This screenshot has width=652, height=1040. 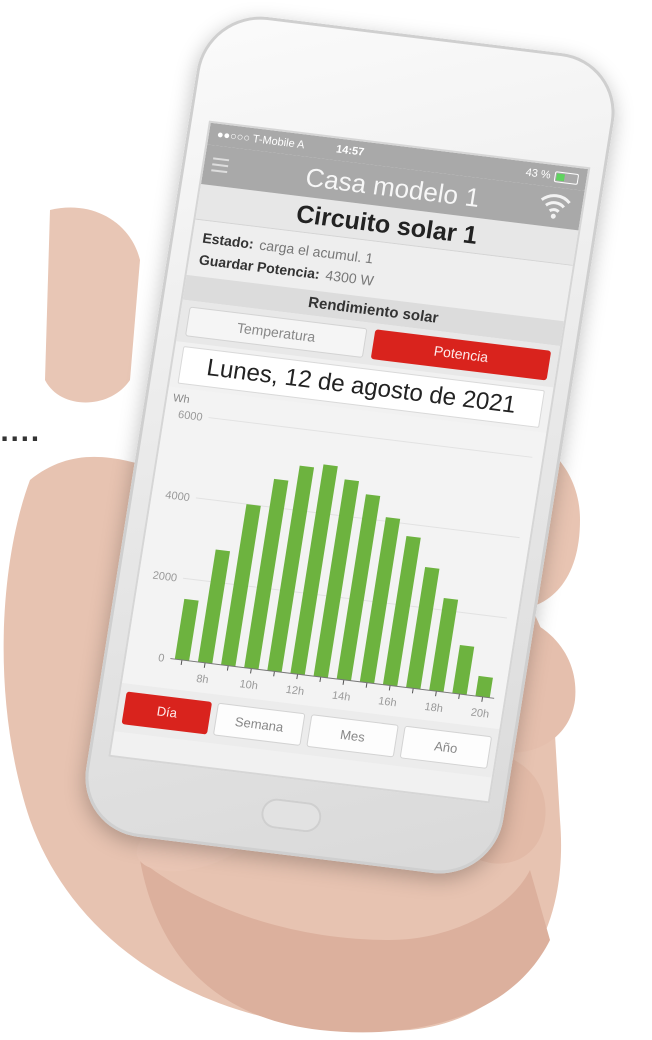 What do you see at coordinates (295, 691) in the screenshot?
I see `x-tick-label: 12h` at bounding box center [295, 691].